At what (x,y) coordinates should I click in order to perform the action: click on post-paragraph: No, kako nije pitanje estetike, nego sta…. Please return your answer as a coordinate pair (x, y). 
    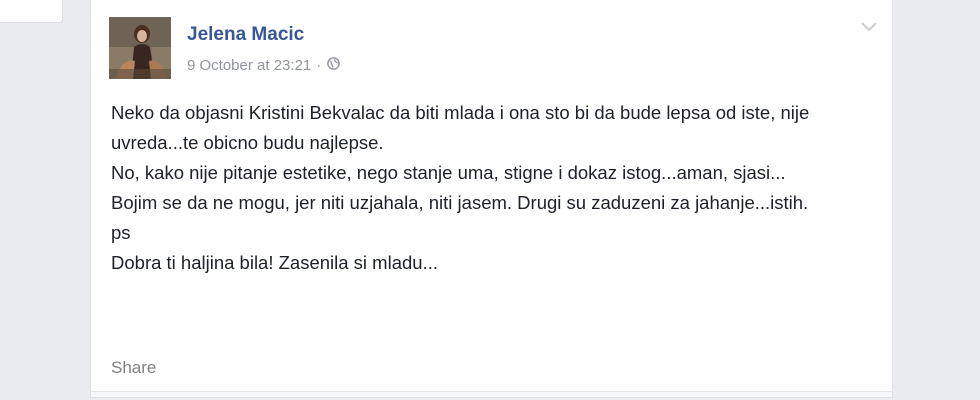
    Looking at the image, I should click on (448, 172).